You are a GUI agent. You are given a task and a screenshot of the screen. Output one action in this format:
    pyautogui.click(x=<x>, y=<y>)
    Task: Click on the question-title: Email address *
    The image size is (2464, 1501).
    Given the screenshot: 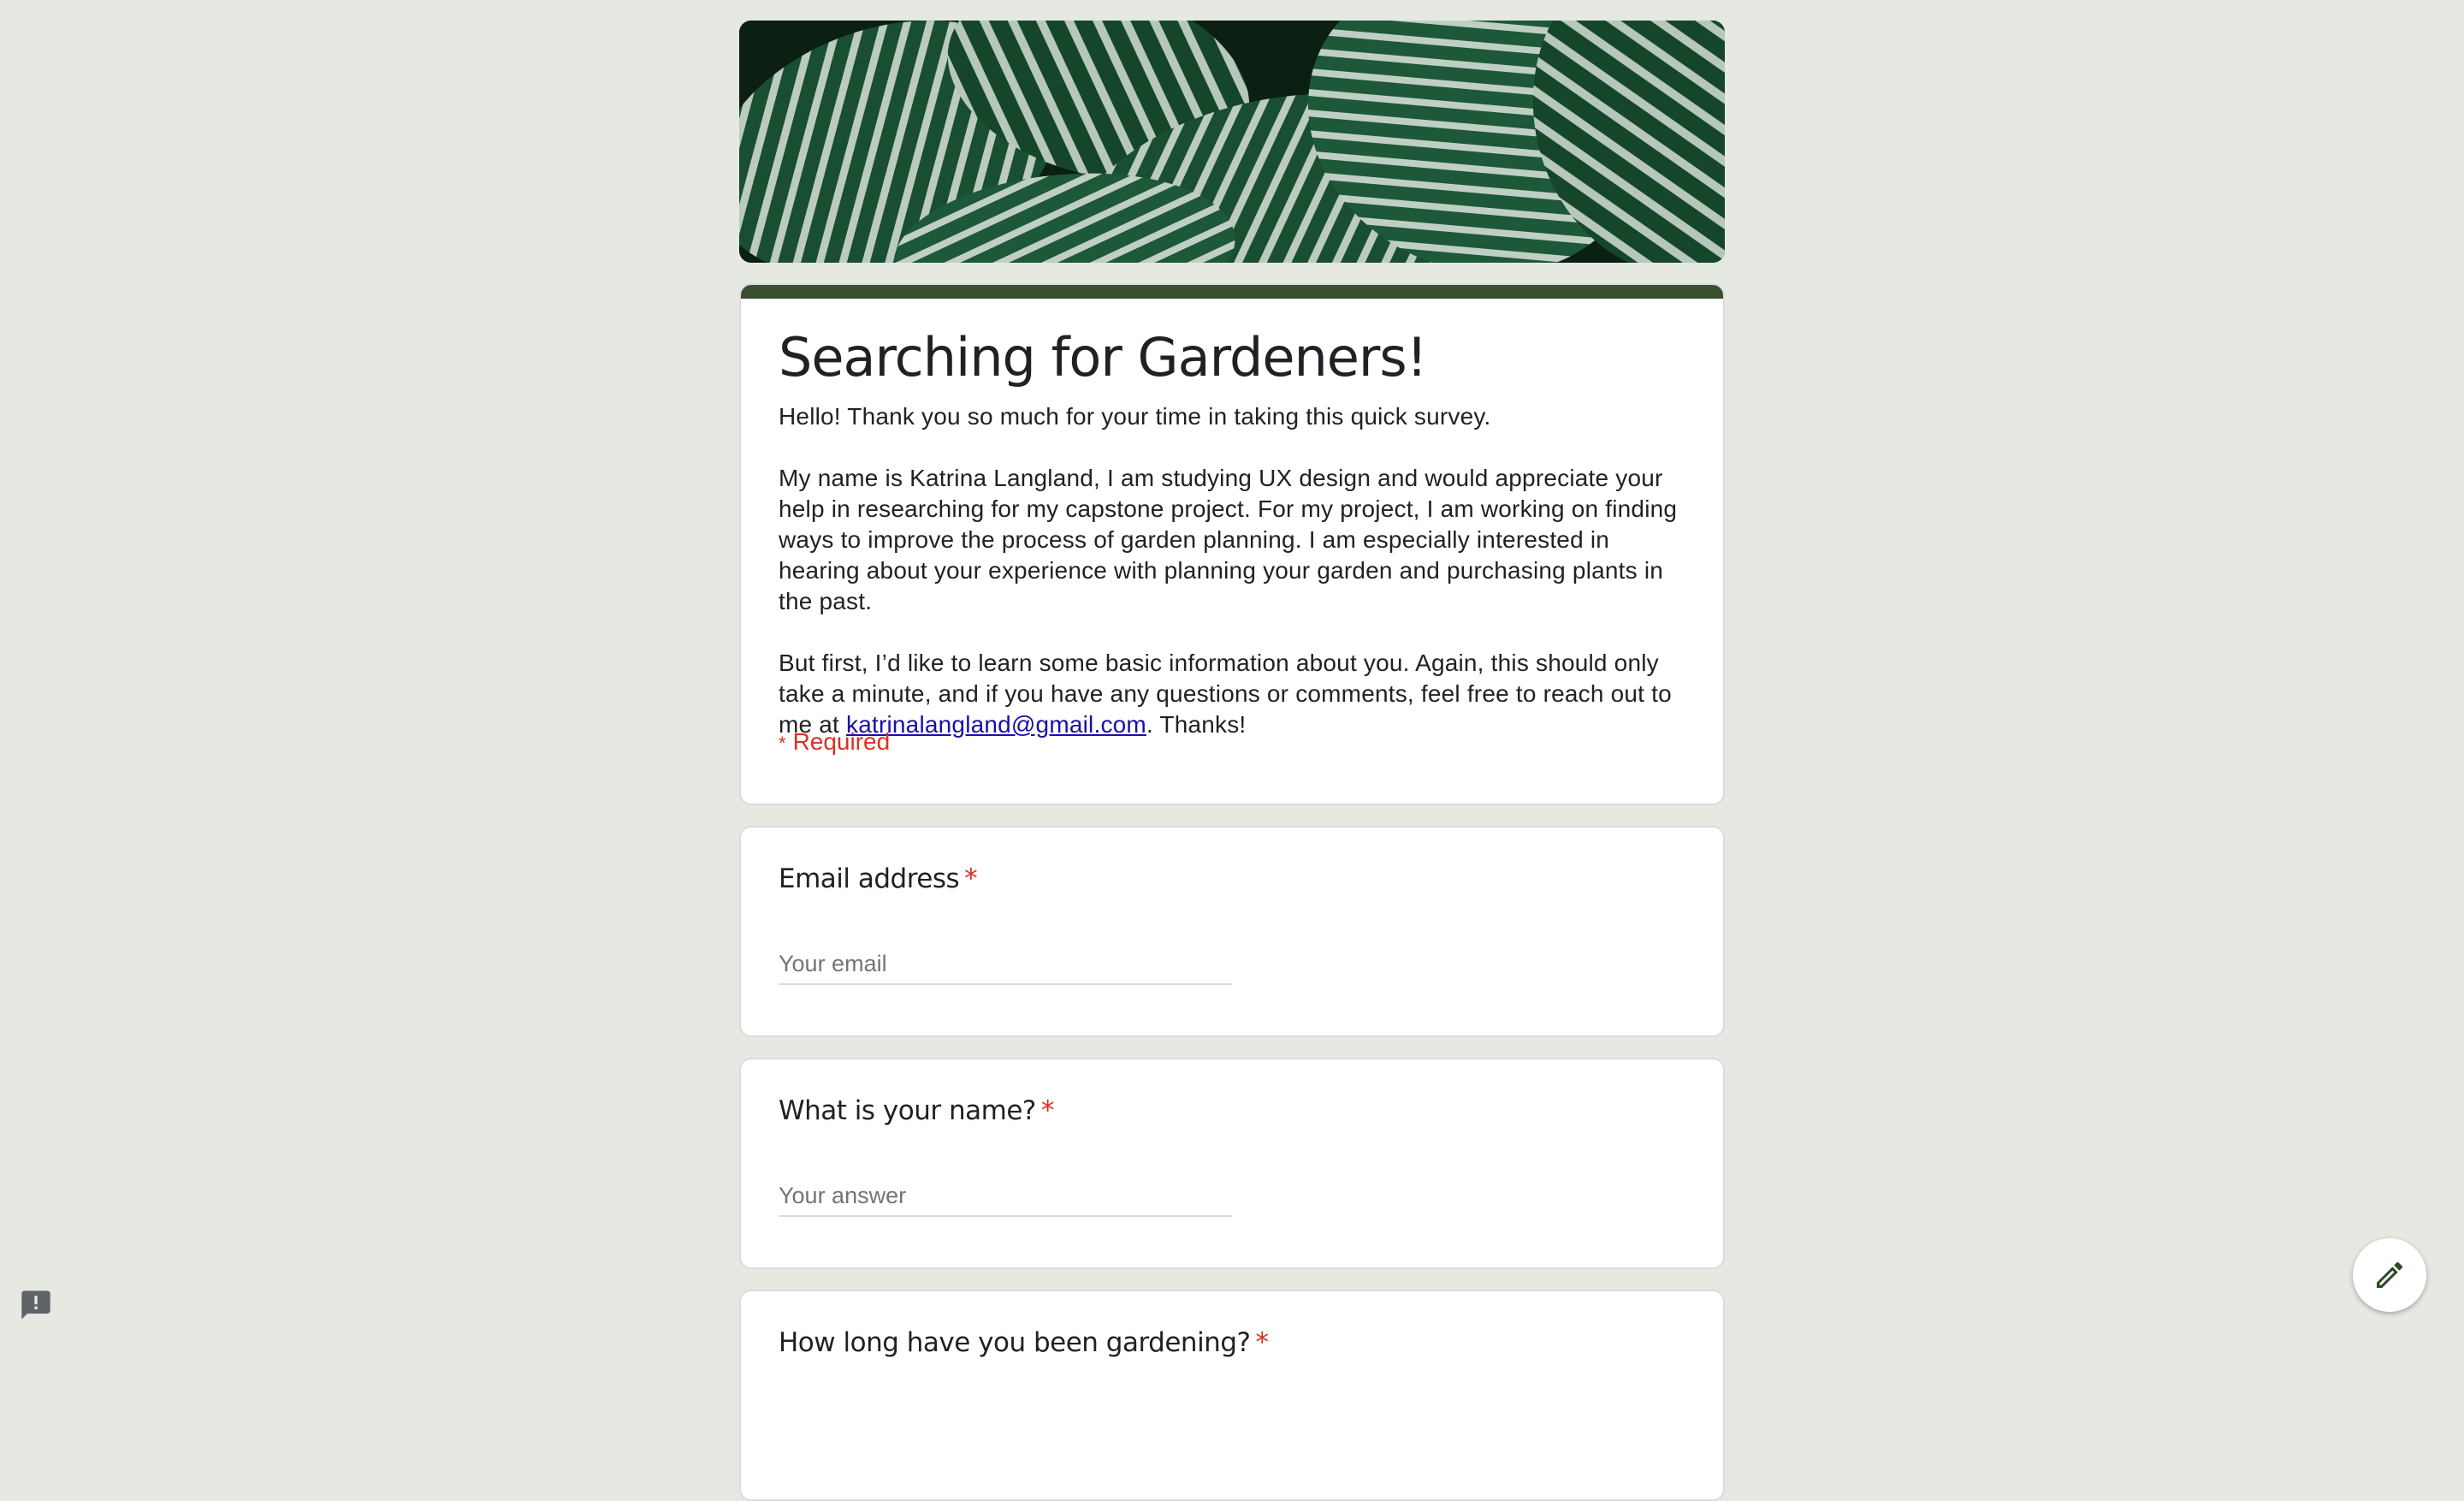 What is the action you would take?
    pyautogui.click(x=878, y=878)
    